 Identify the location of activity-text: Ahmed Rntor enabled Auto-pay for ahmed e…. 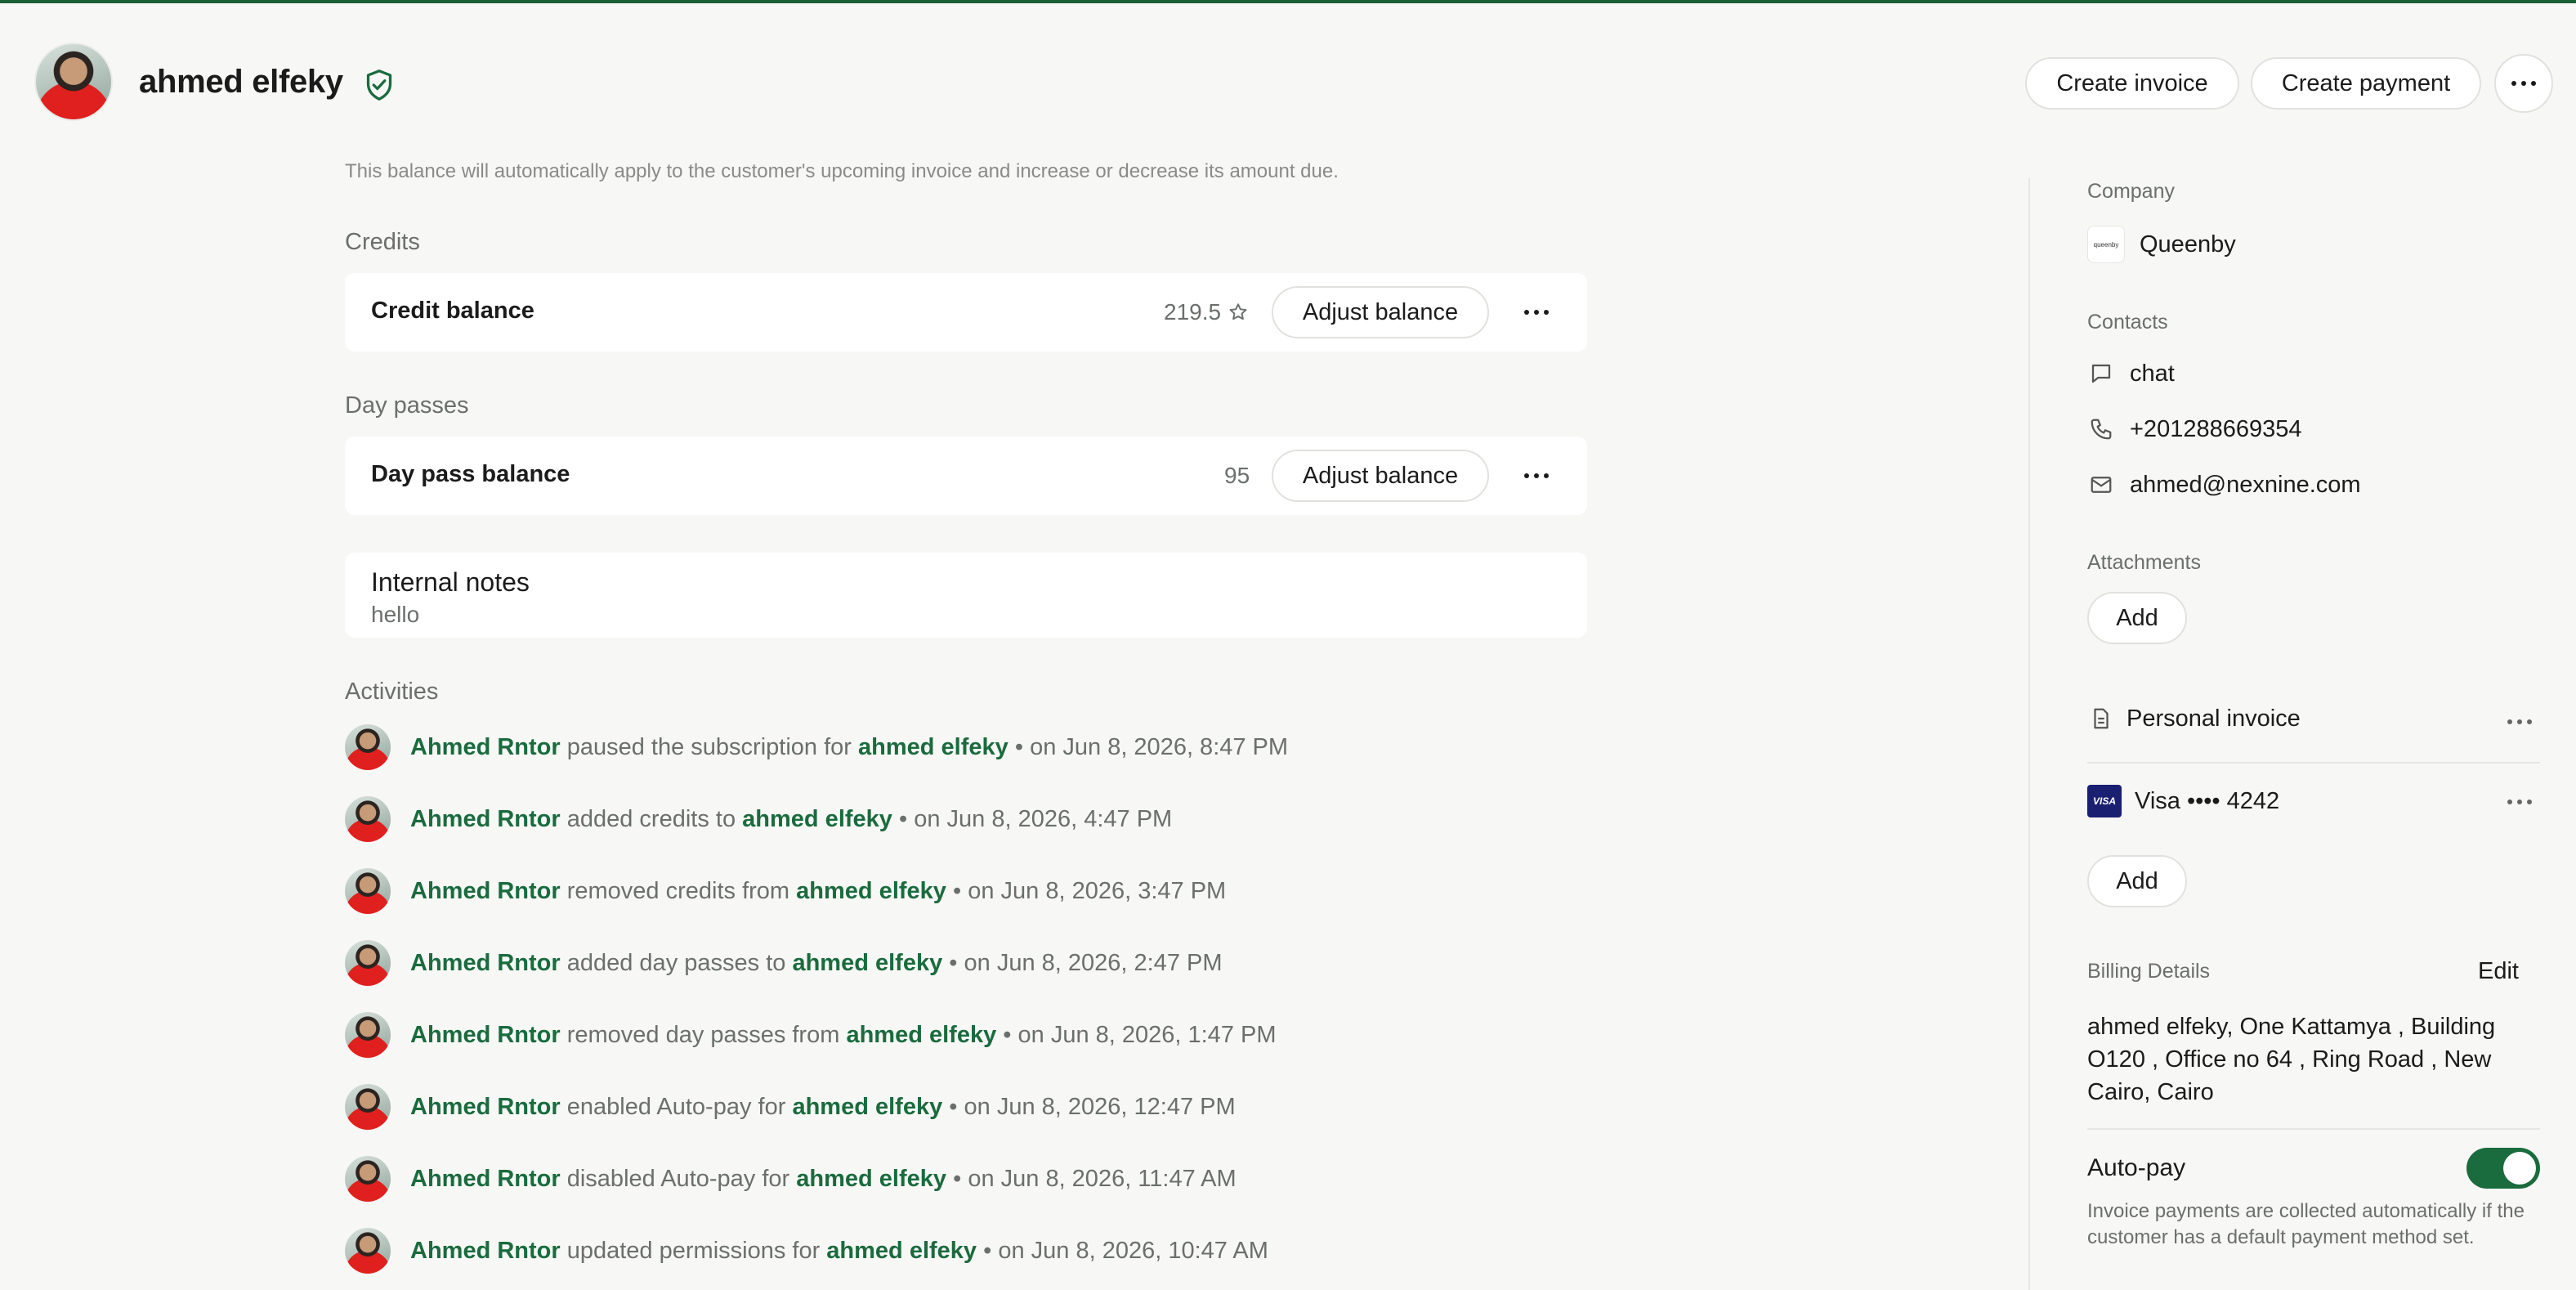
(823, 1106).